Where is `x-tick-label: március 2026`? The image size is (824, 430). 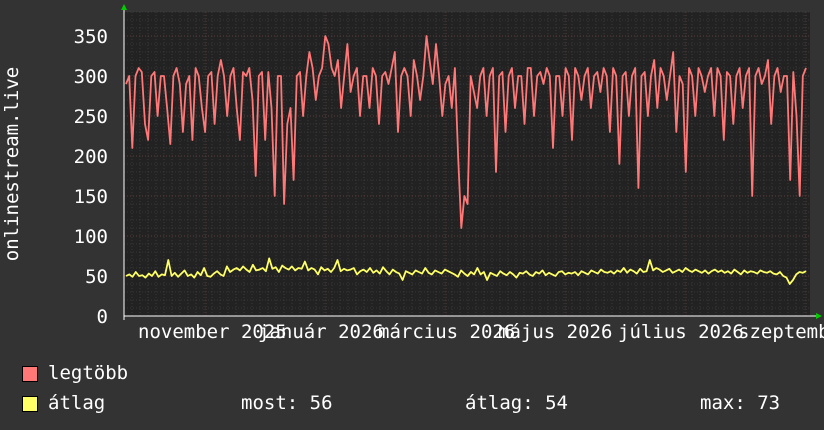 x-tick-label: március 2026 is located at coordinates (446, 332).